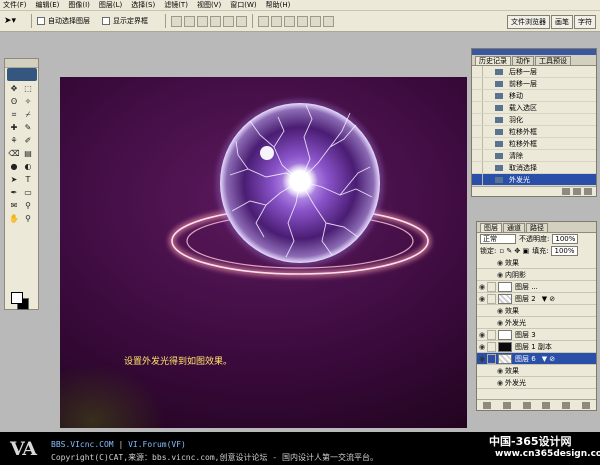 The image size is (600, 465). Describe the element at coordinates (228, 21) in the screenshot. I see `align-center-icon` at that location.